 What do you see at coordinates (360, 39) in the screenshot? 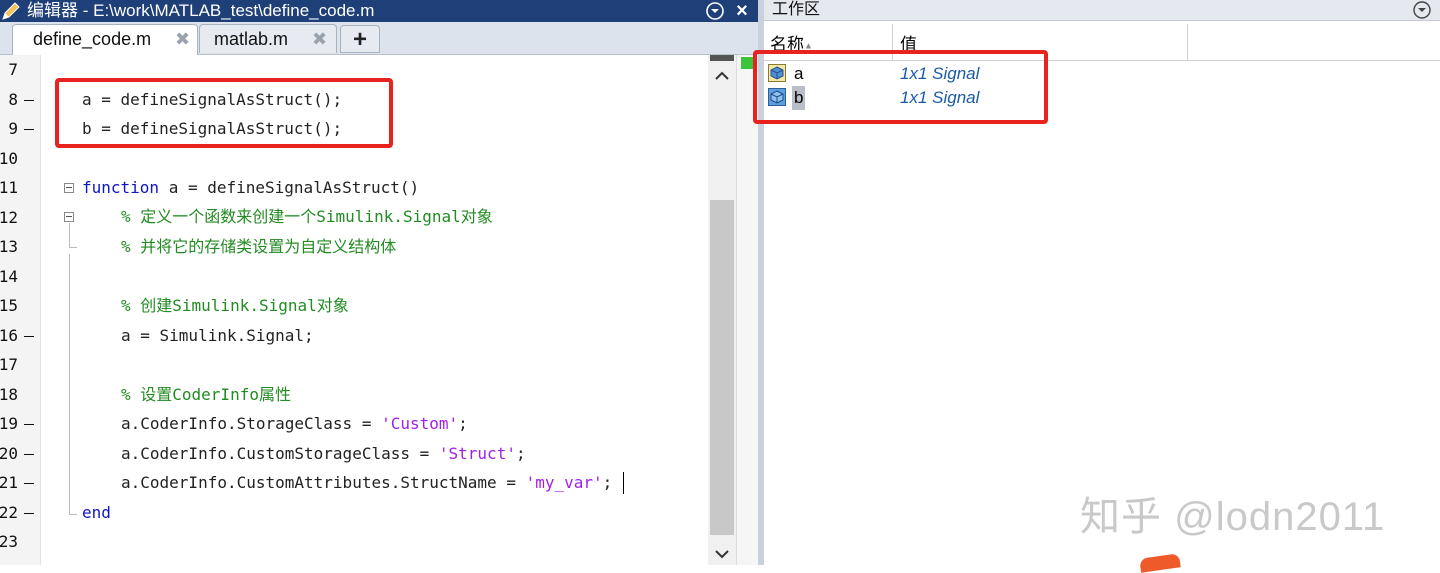
I see `add-tab-button: +` at bounding box center [360, 39].